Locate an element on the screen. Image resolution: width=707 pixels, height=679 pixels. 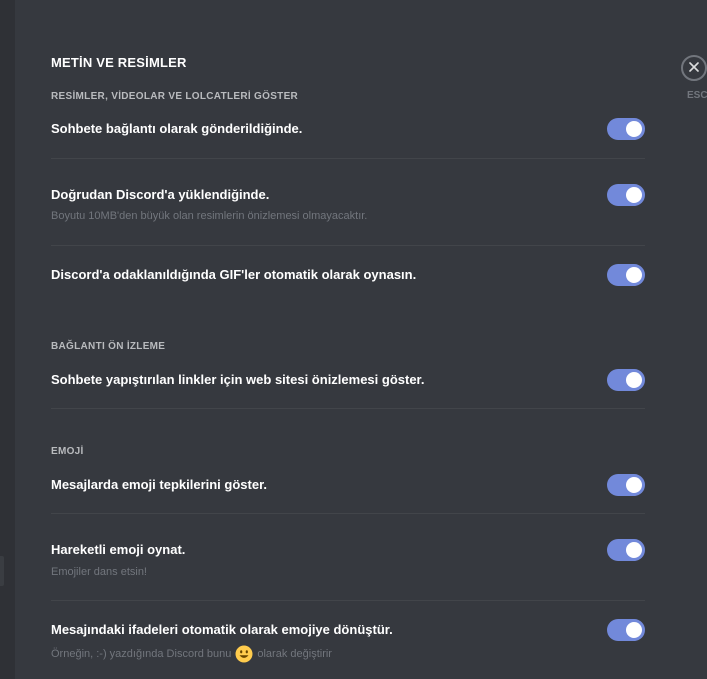
setting-label-uploads: Doğrudan Discord'a yüklendiğinde. is located at coordinates (160, 194).